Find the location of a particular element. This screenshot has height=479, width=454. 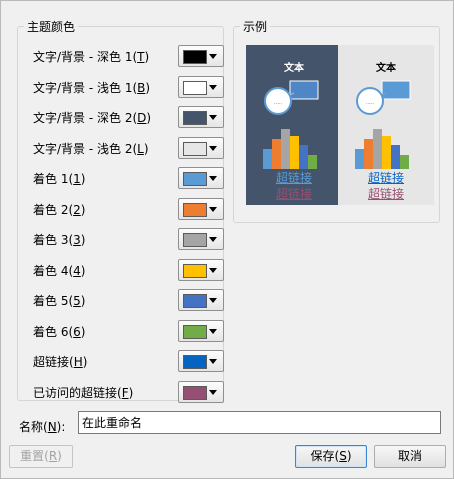

cancel-button: 取消 is located at coordinates (410, 456).